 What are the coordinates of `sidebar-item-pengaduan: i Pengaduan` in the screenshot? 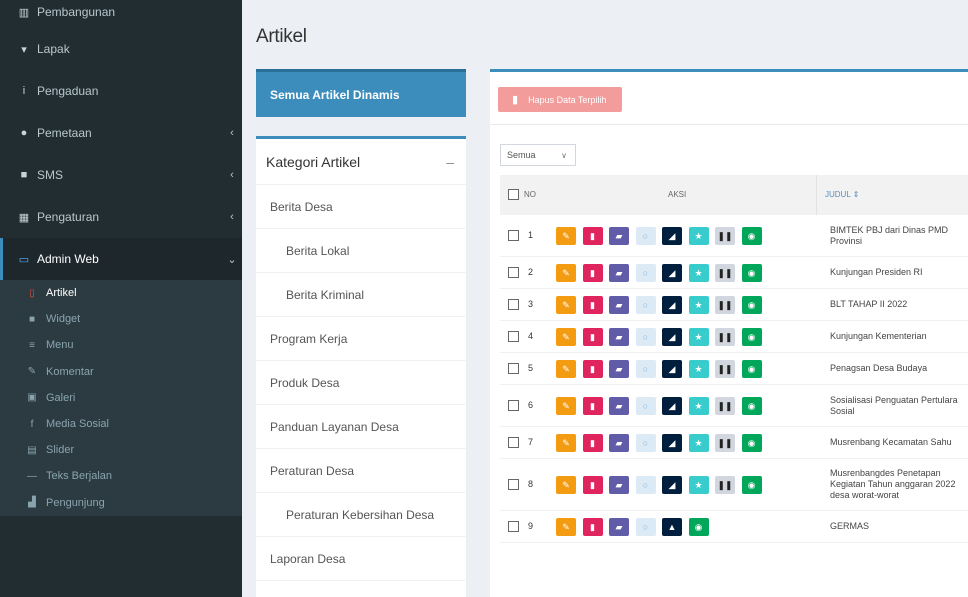 It's located at (121, 91).